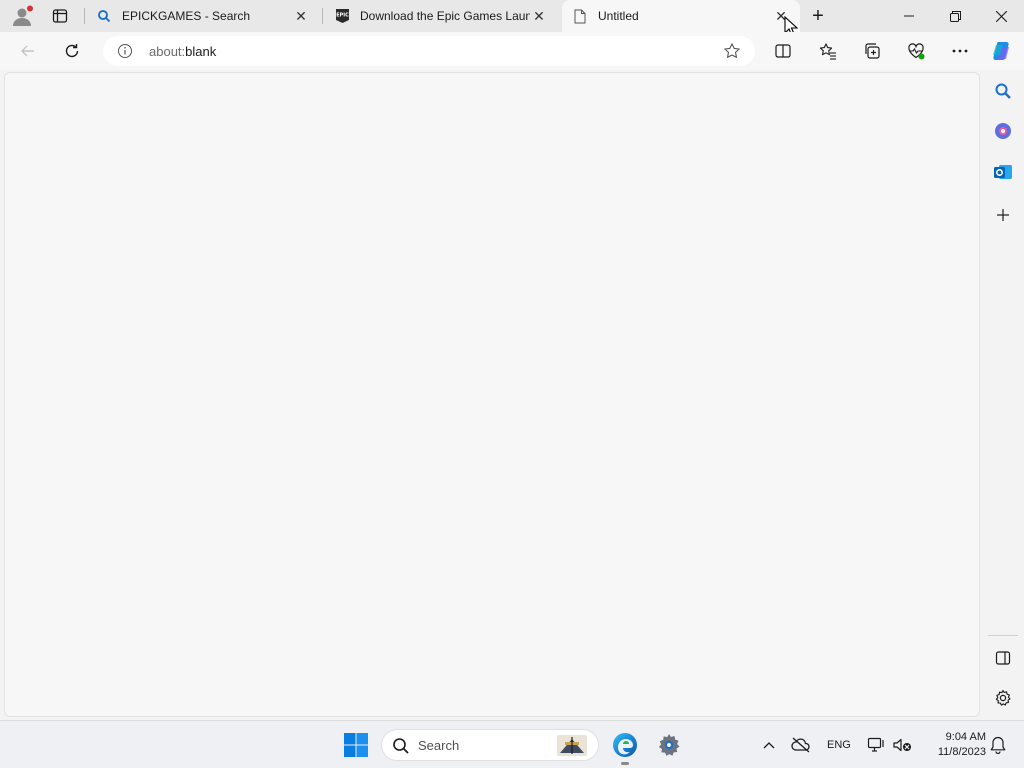 The height and width of the screenshot is (768, 1024). I want to click on tab-epic-games-launcher: EPIC Download the Epic Games Launcher ✕, so click(441, 16).